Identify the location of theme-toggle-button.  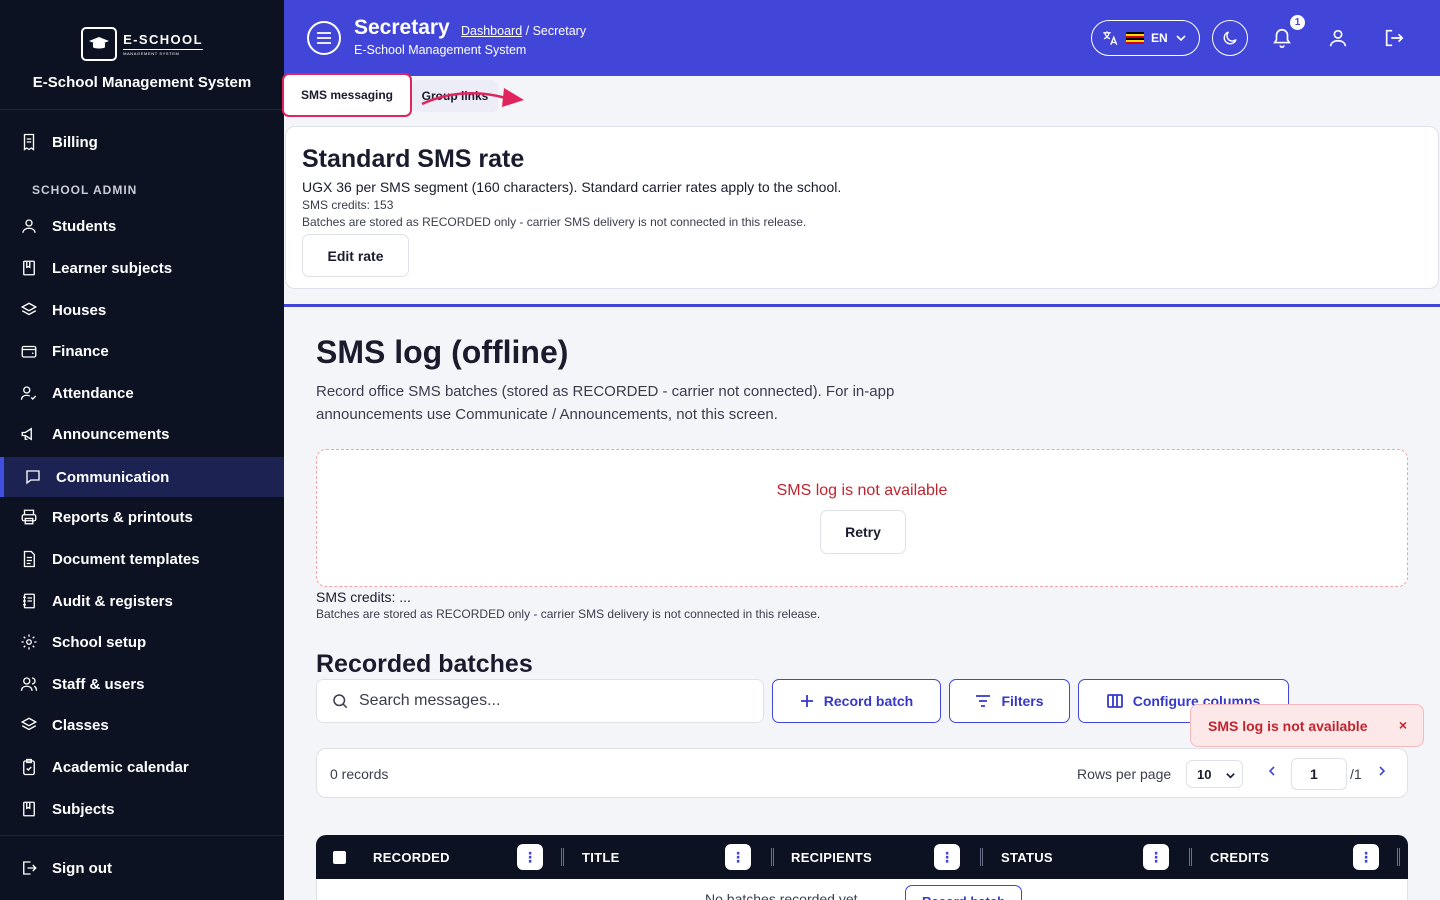
(1230, 38).